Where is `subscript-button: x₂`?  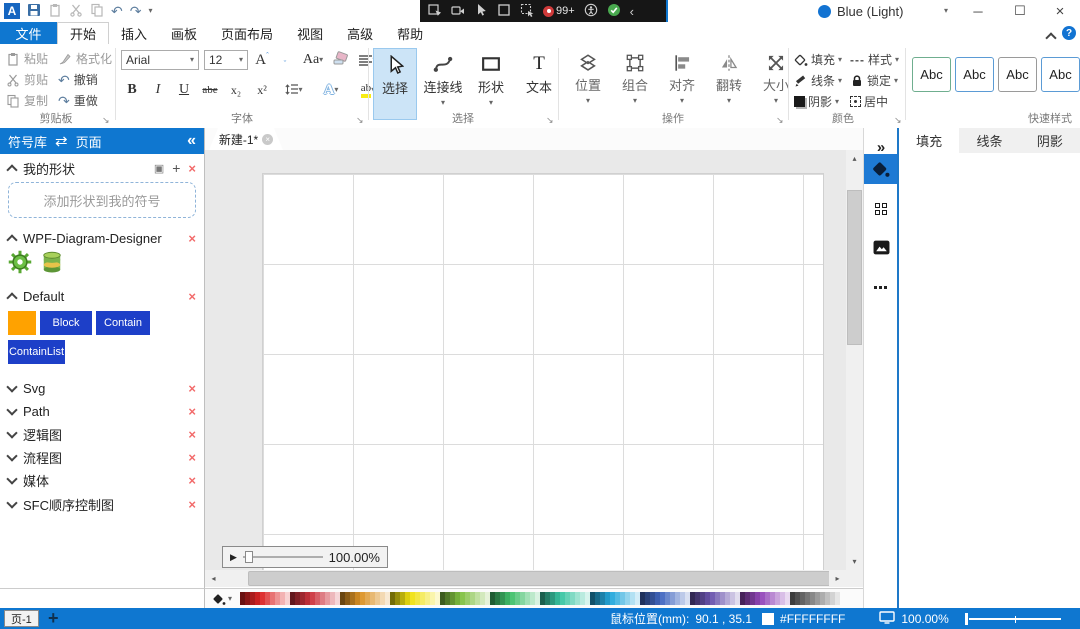 subscript-button: x₂ is located at coordinates (236, 90).